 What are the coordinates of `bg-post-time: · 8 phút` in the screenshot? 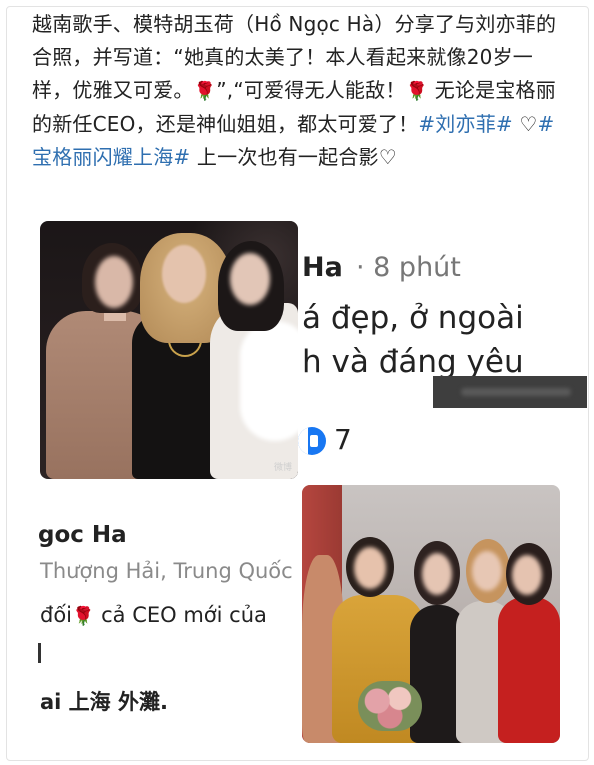 It's located at (408, 267).